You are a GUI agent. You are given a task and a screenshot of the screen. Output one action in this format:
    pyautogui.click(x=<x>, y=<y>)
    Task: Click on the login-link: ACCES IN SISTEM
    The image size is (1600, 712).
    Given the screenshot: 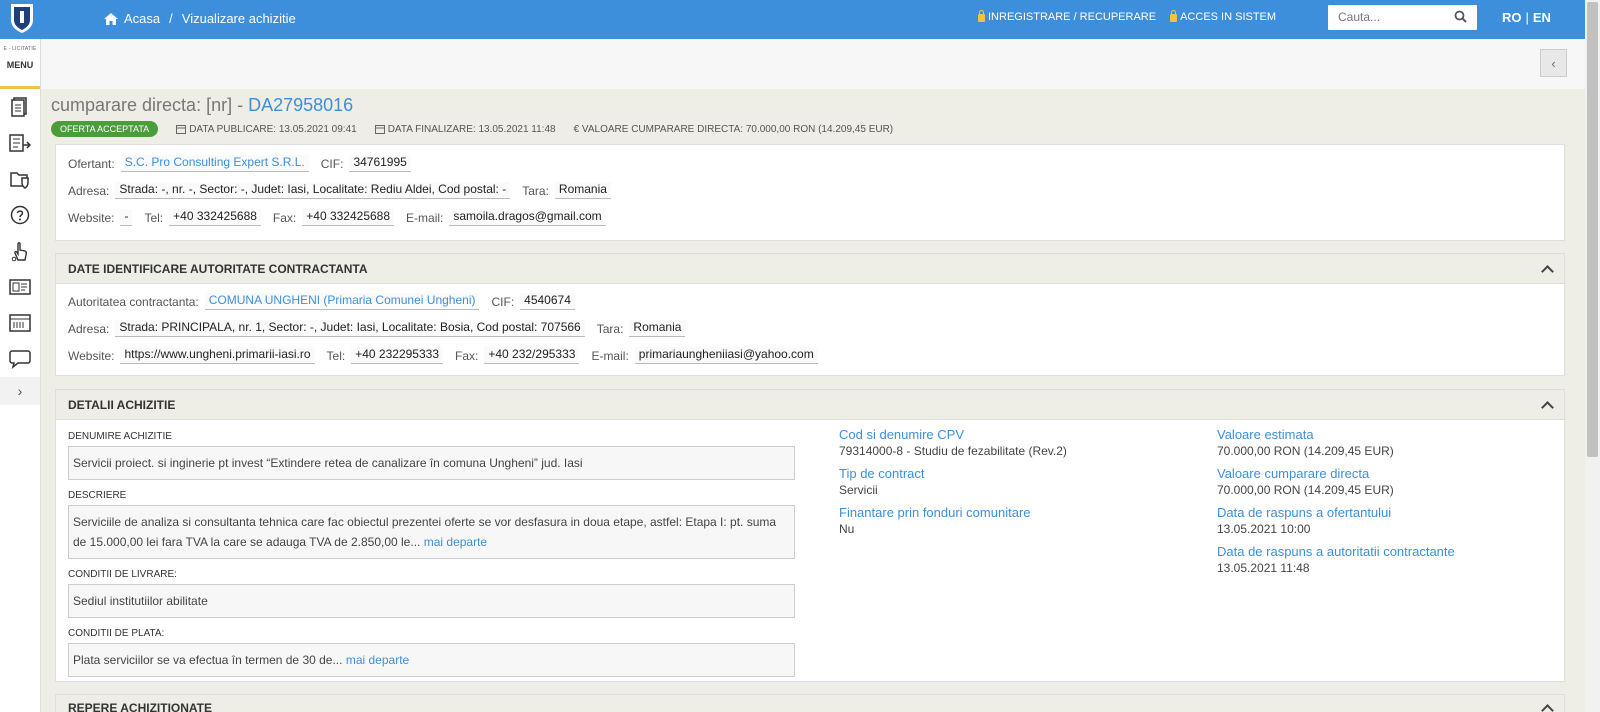 What is the action you would take?
    pyautogui.click(x=1223, y=16)
    